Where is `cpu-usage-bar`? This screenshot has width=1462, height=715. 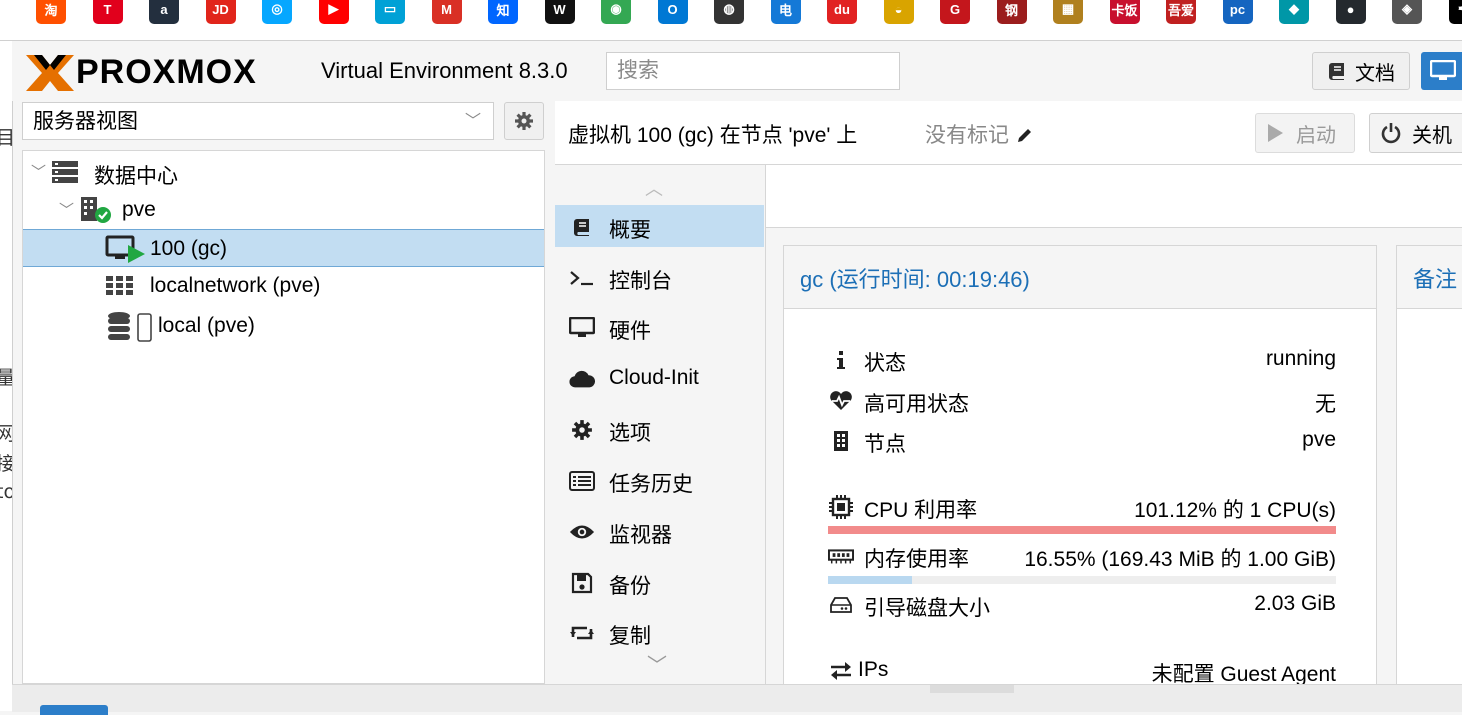 cpu-usage-bar is located at coordinates (1082, 530).